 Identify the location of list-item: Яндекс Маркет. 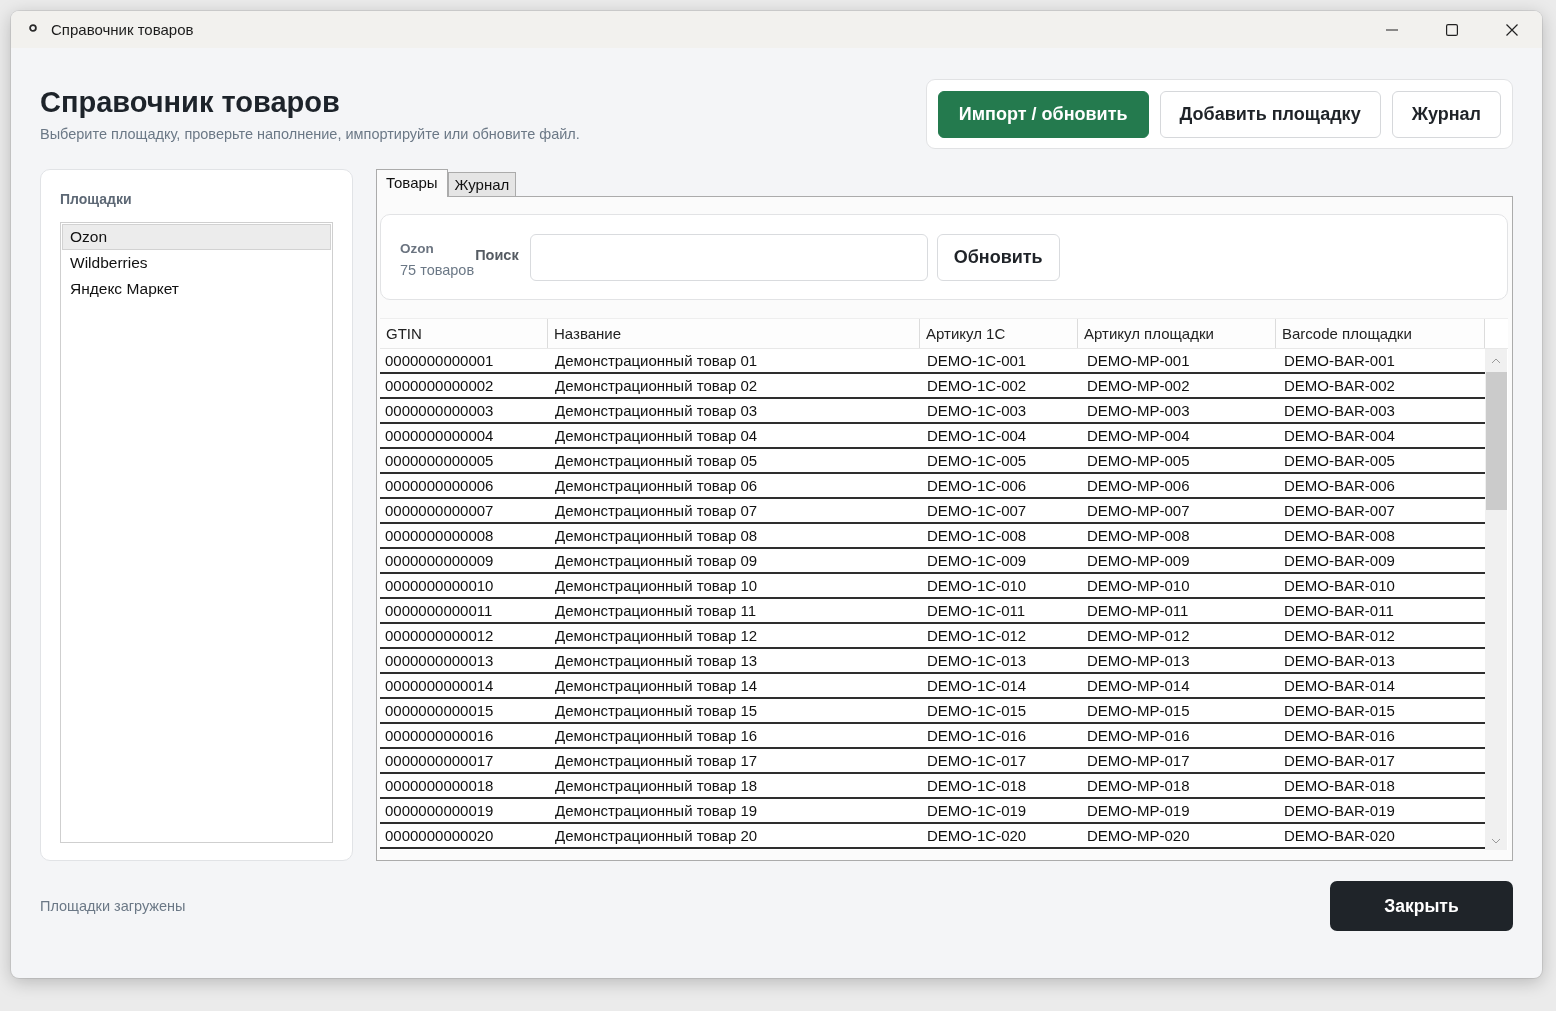
(196, 289).